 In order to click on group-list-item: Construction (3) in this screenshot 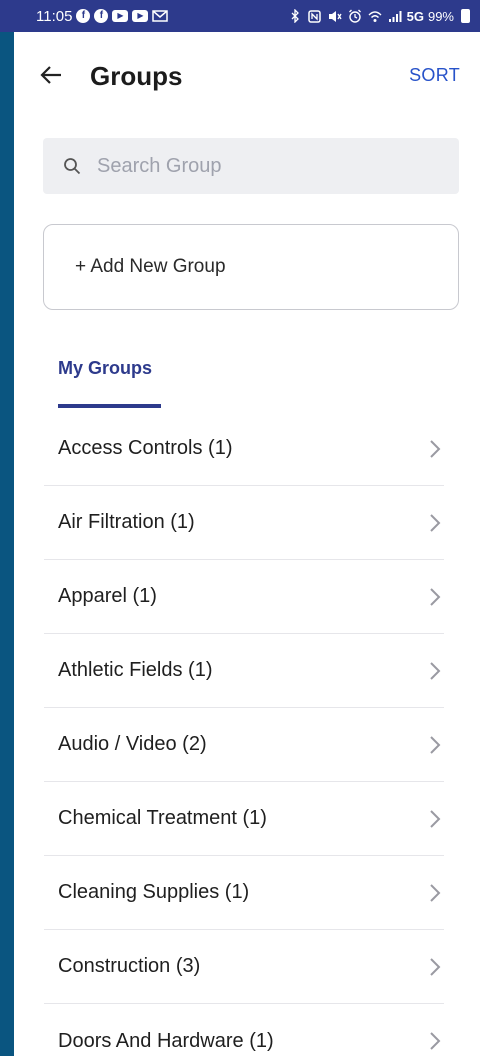, I will do `click(244, 967)`.